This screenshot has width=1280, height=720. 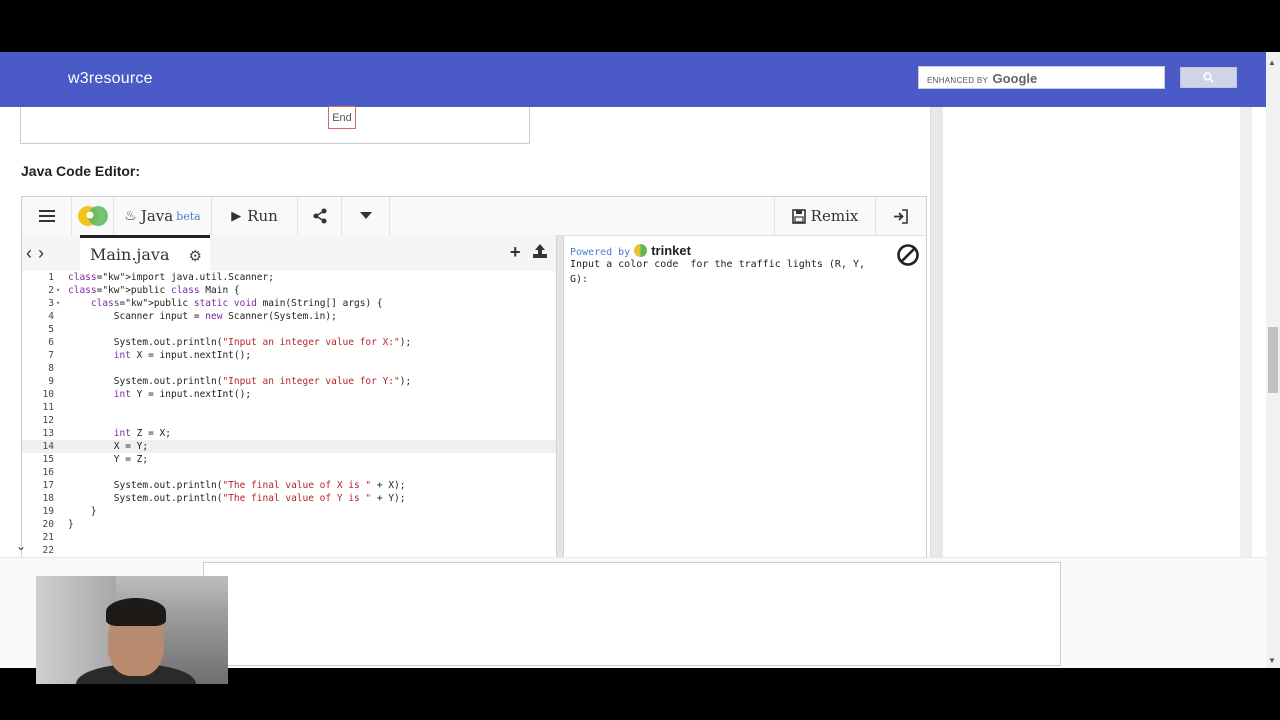 What do you see at coordinates (110, 79) in the screenshot?
I see `site-logo: w3resource` at bounding box center [110, 79].